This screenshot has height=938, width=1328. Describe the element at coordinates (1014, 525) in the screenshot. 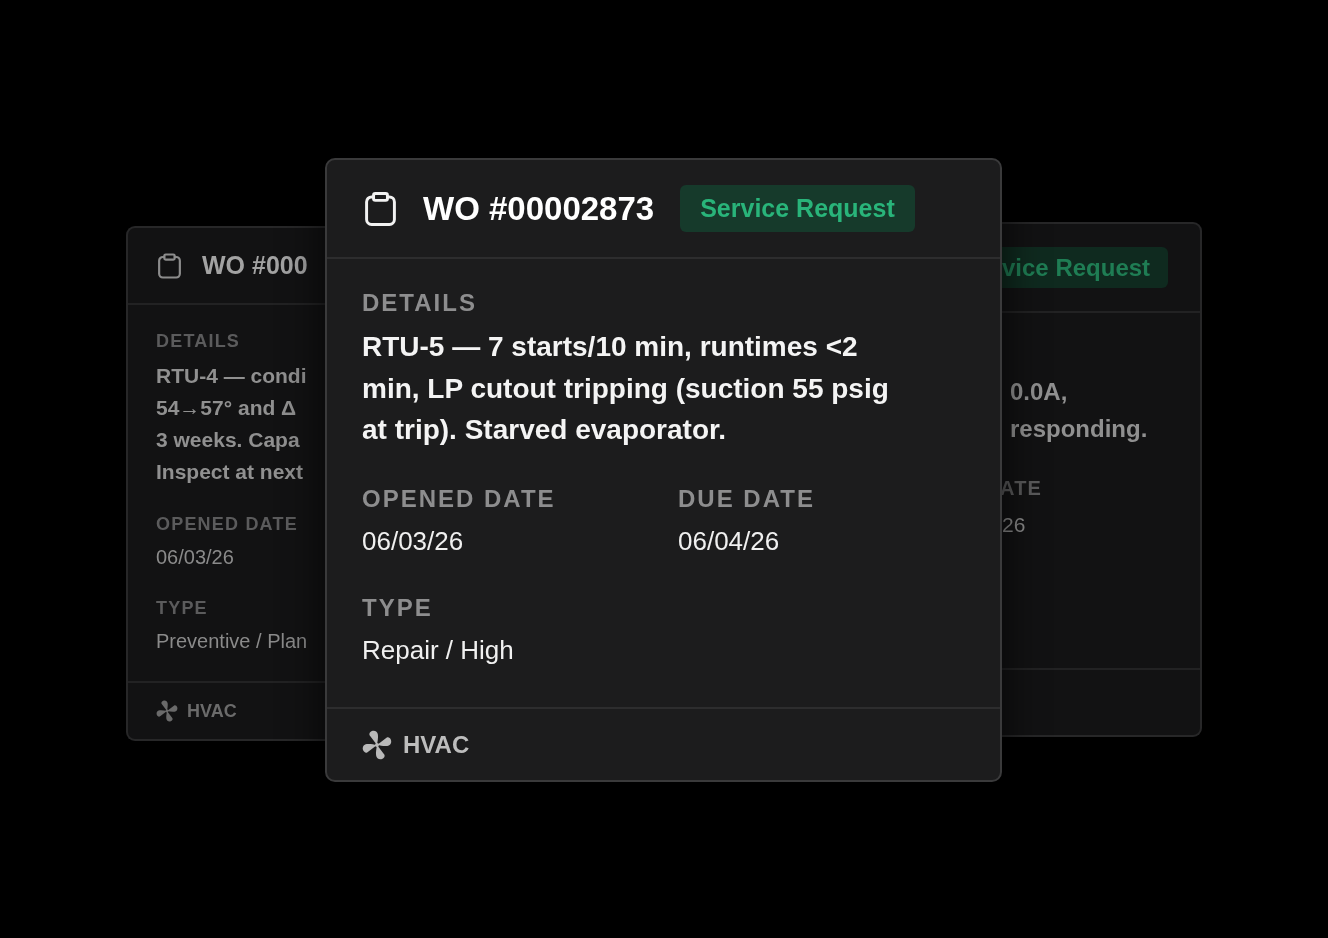

I see `field-value: 26` at that location.